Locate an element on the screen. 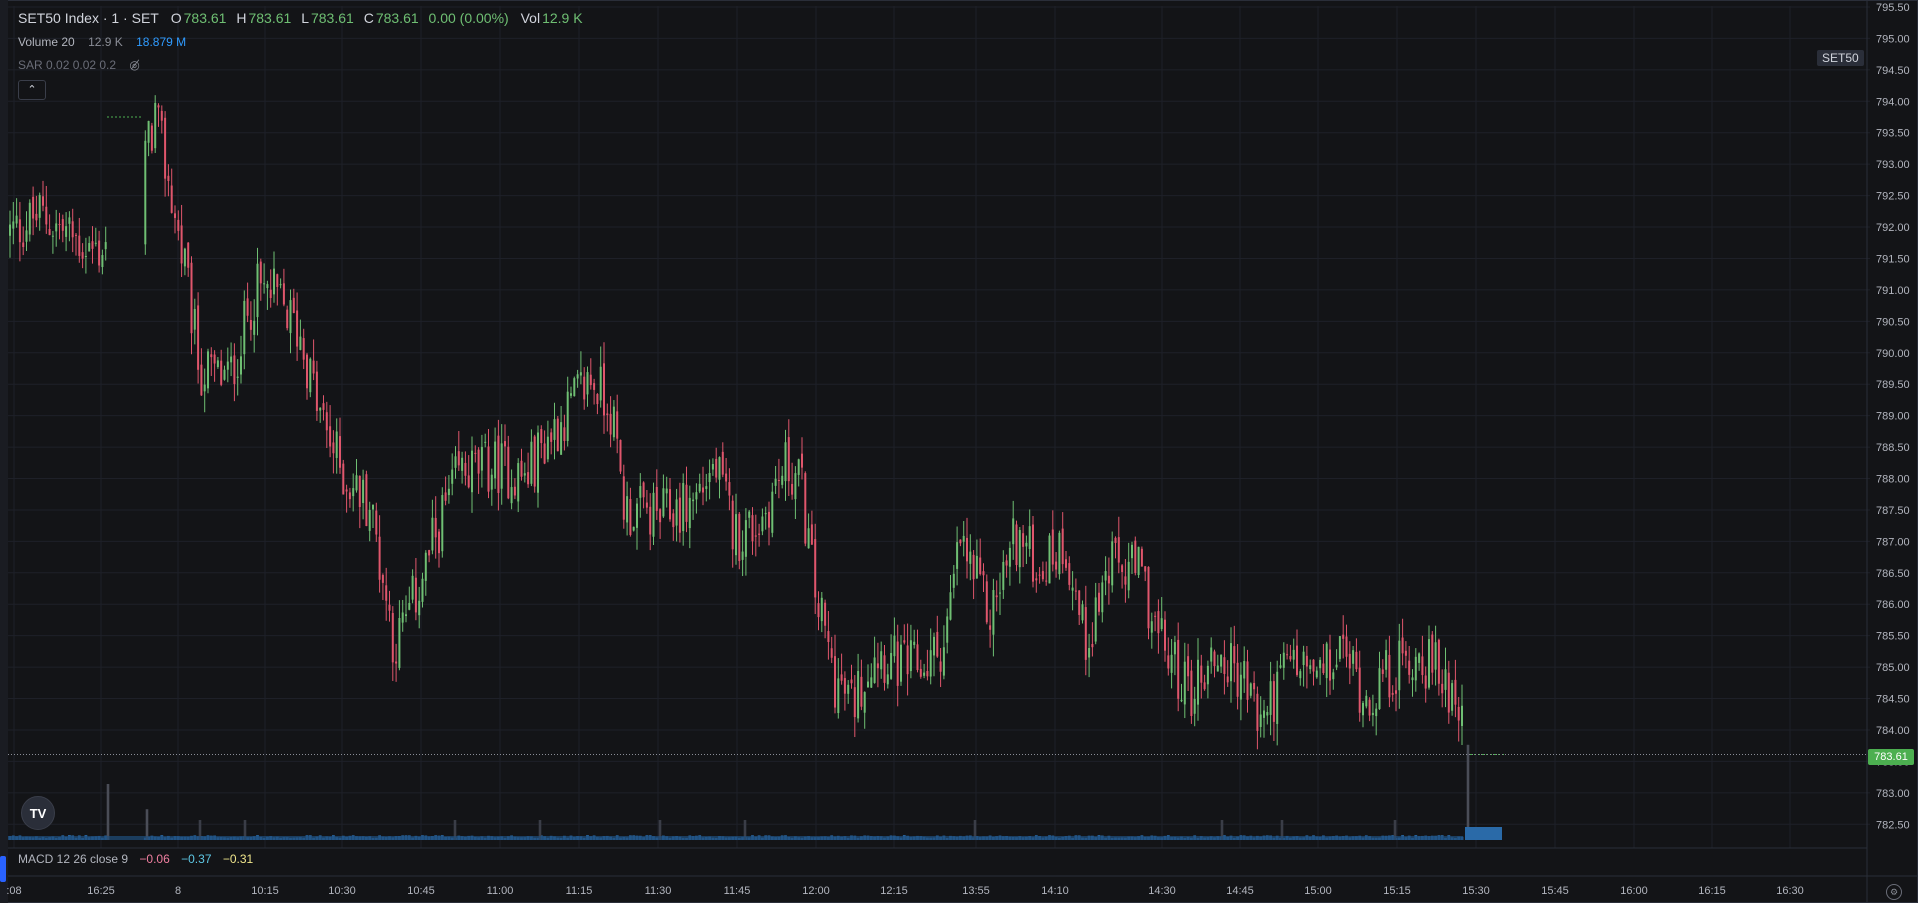  x-tick-label: 11:00 is located at coordinates (500, 891).